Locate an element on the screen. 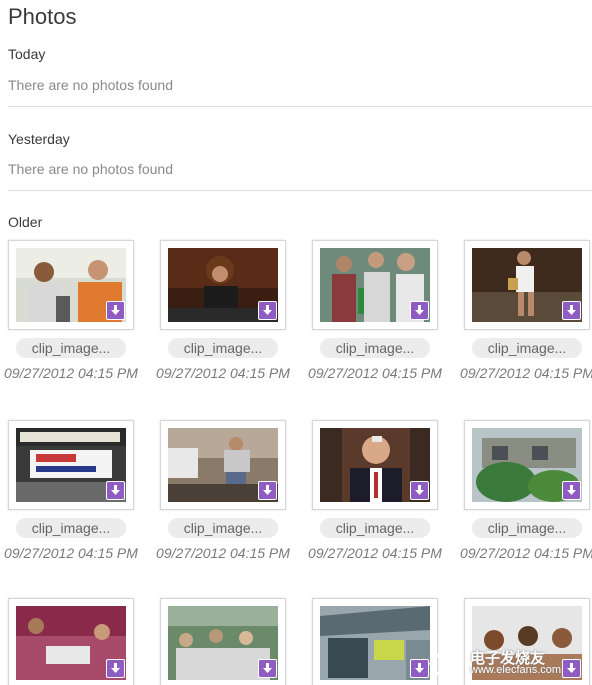 This screenshot has height=685, width=592. page-title: Photos is located at coordinates (42, 16).